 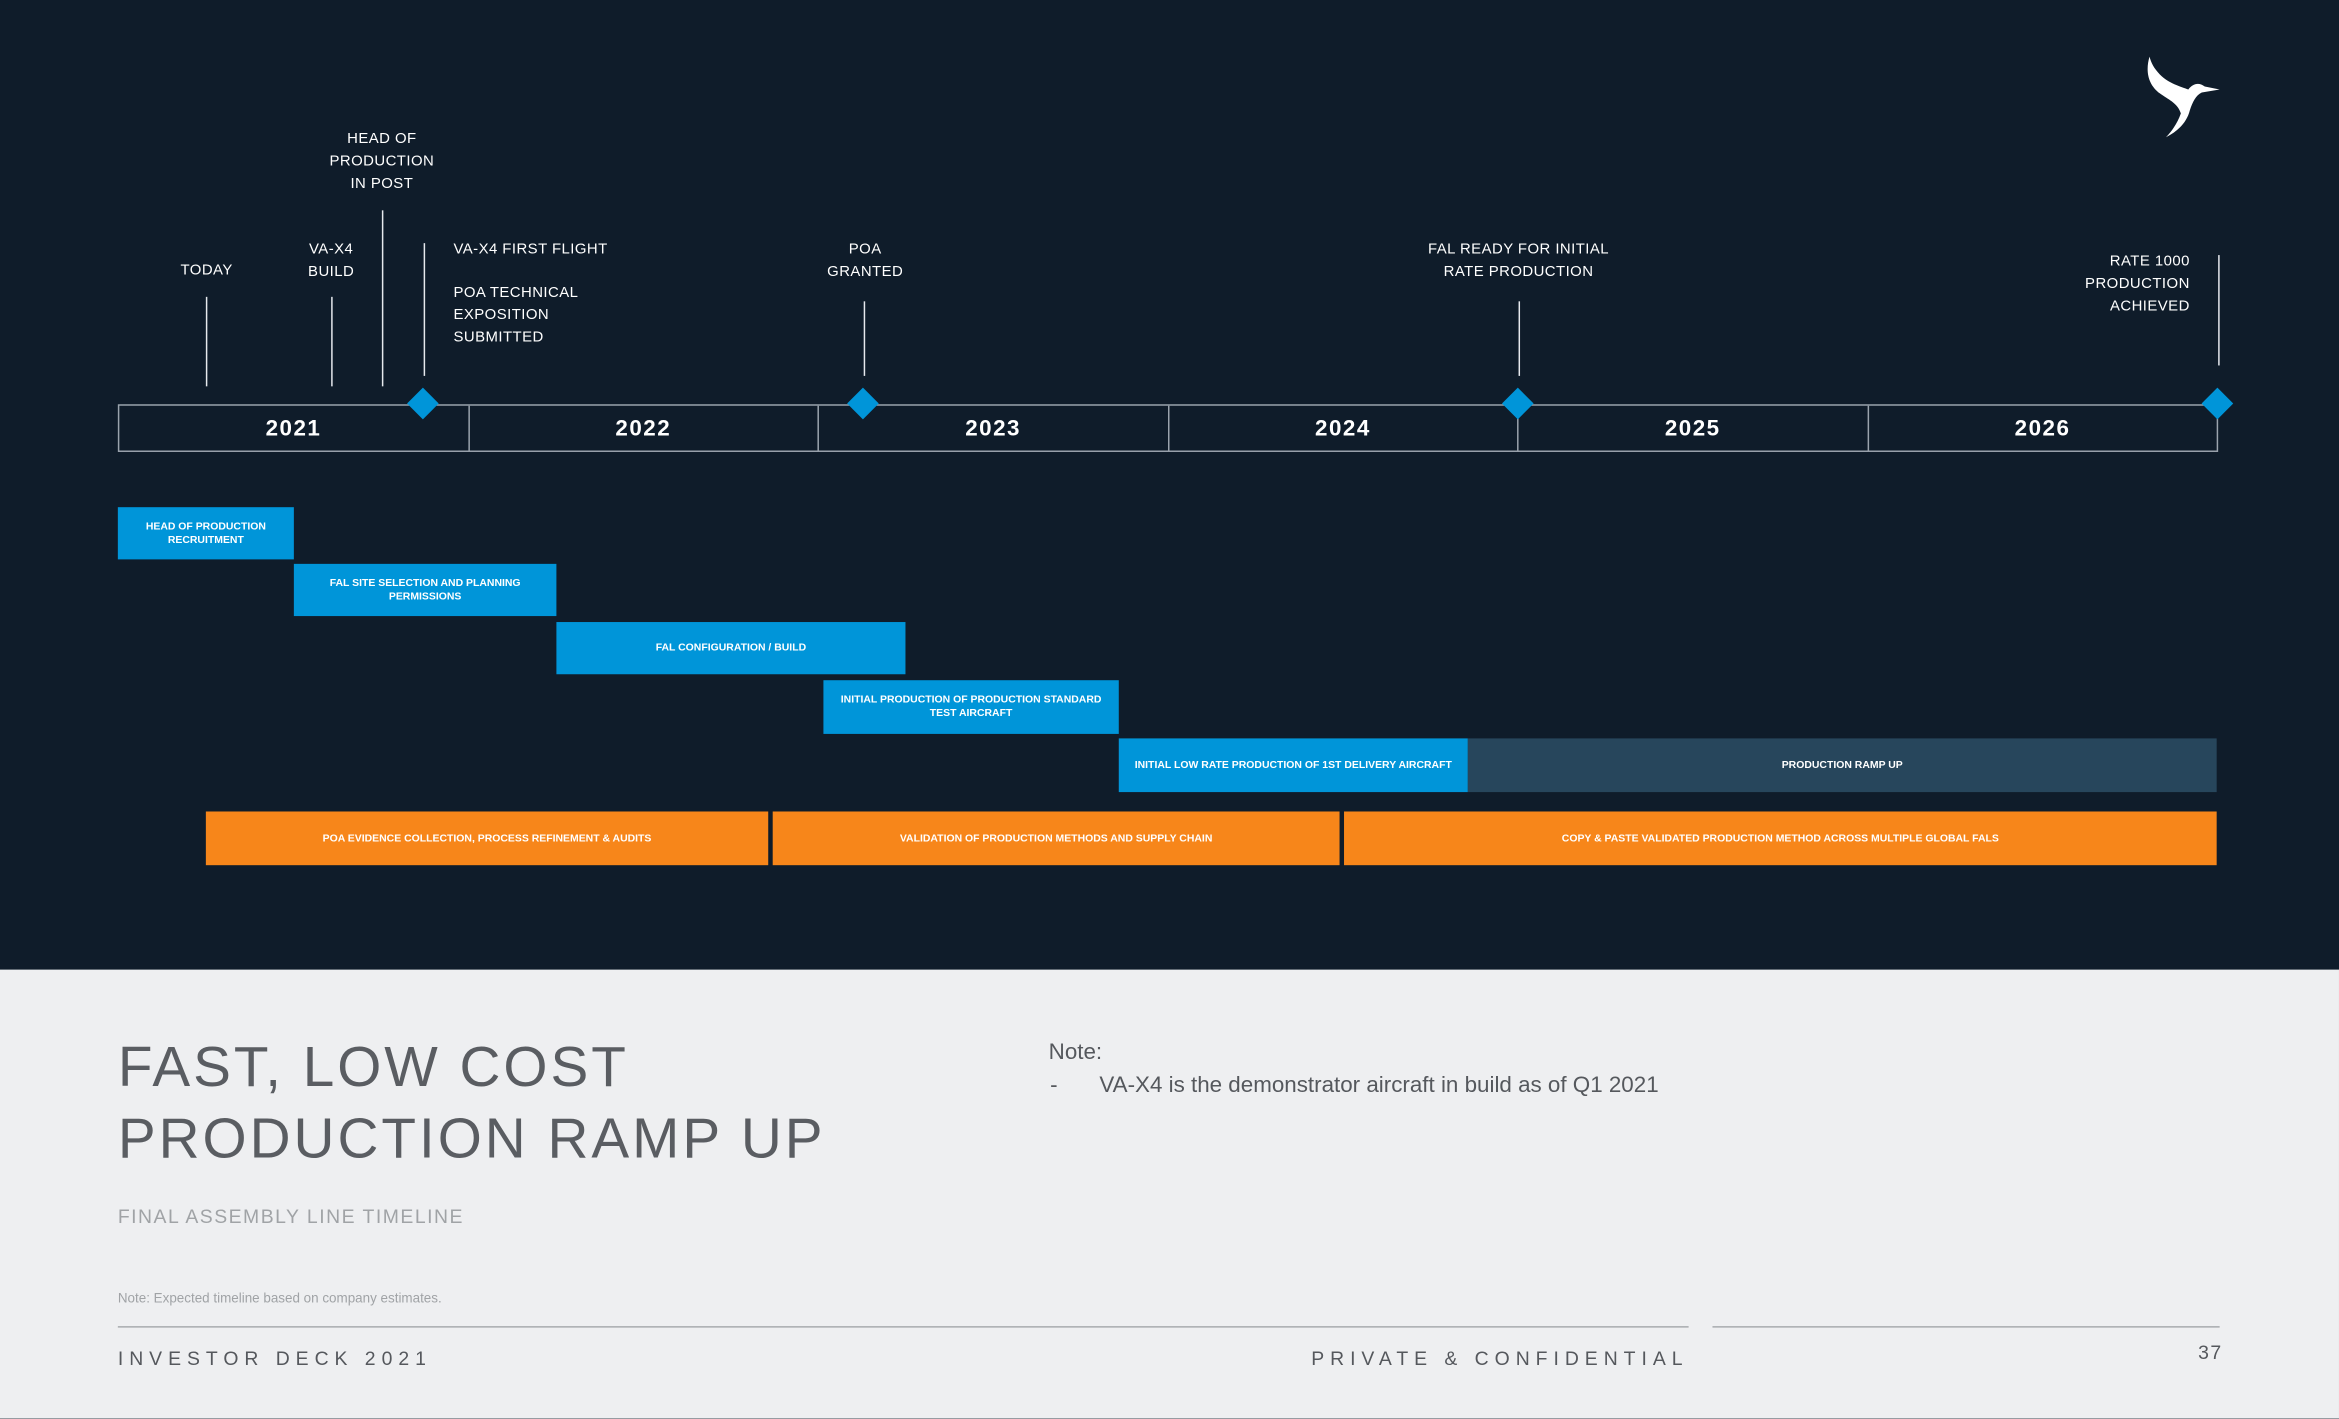 I want to click on milestone-label: GRANTED, so click(x=865, y=272).